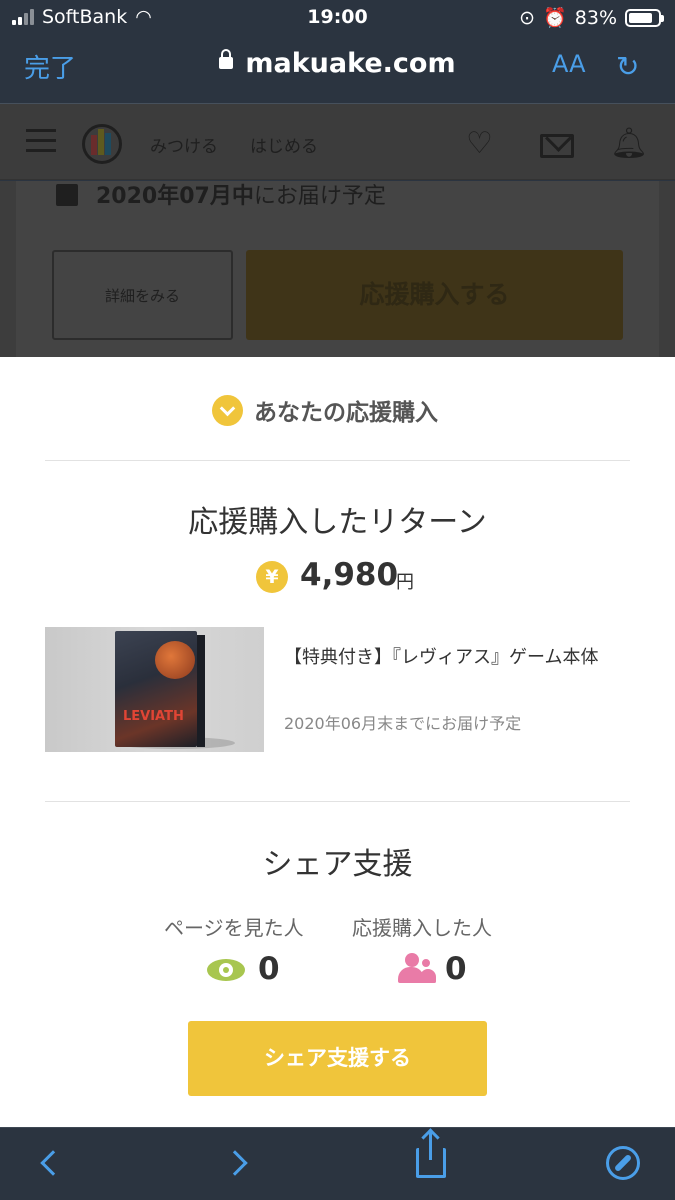  Describe the element at coordinates (319, 196) in the screenshot. I see `delivery-suffix: にお届け予定` at that location.